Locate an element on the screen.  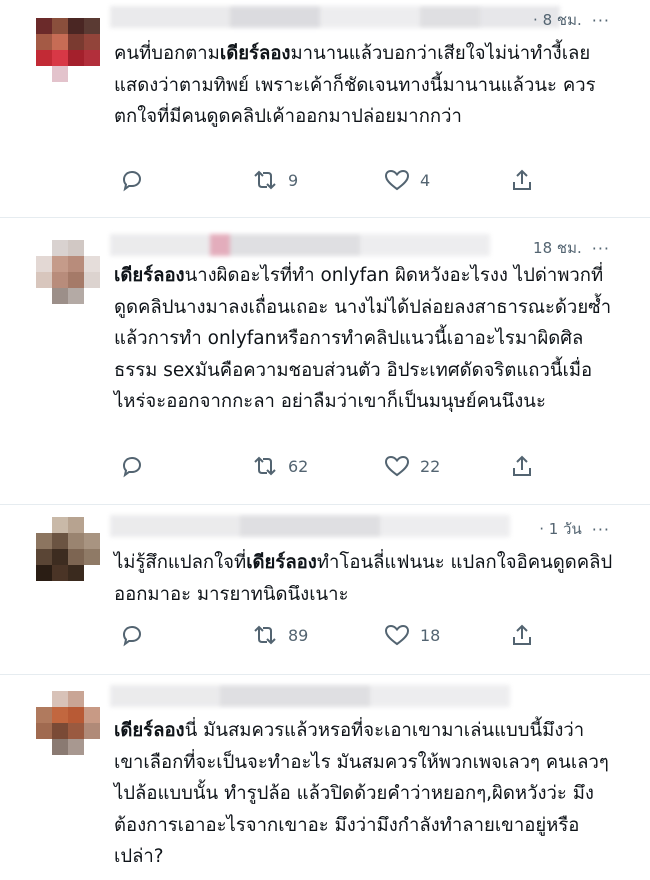
like-count: 18 is located at coordinates (430, 635).